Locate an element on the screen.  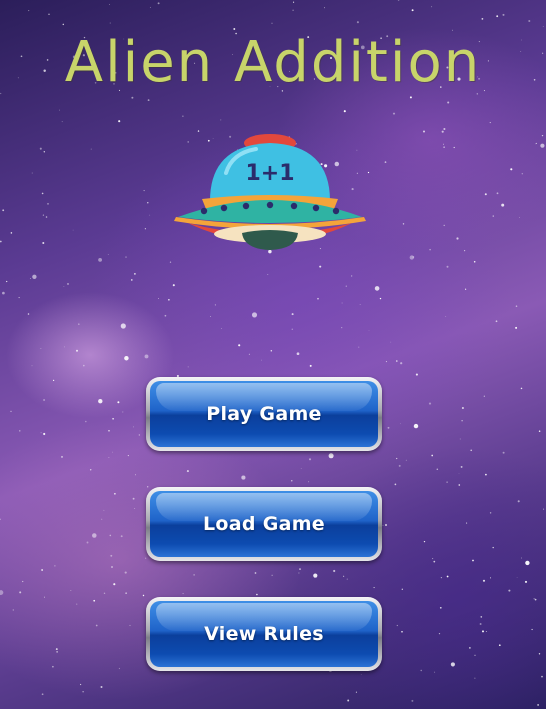
view-rules-button-face: View Rules is located at coordinates (264, 634).